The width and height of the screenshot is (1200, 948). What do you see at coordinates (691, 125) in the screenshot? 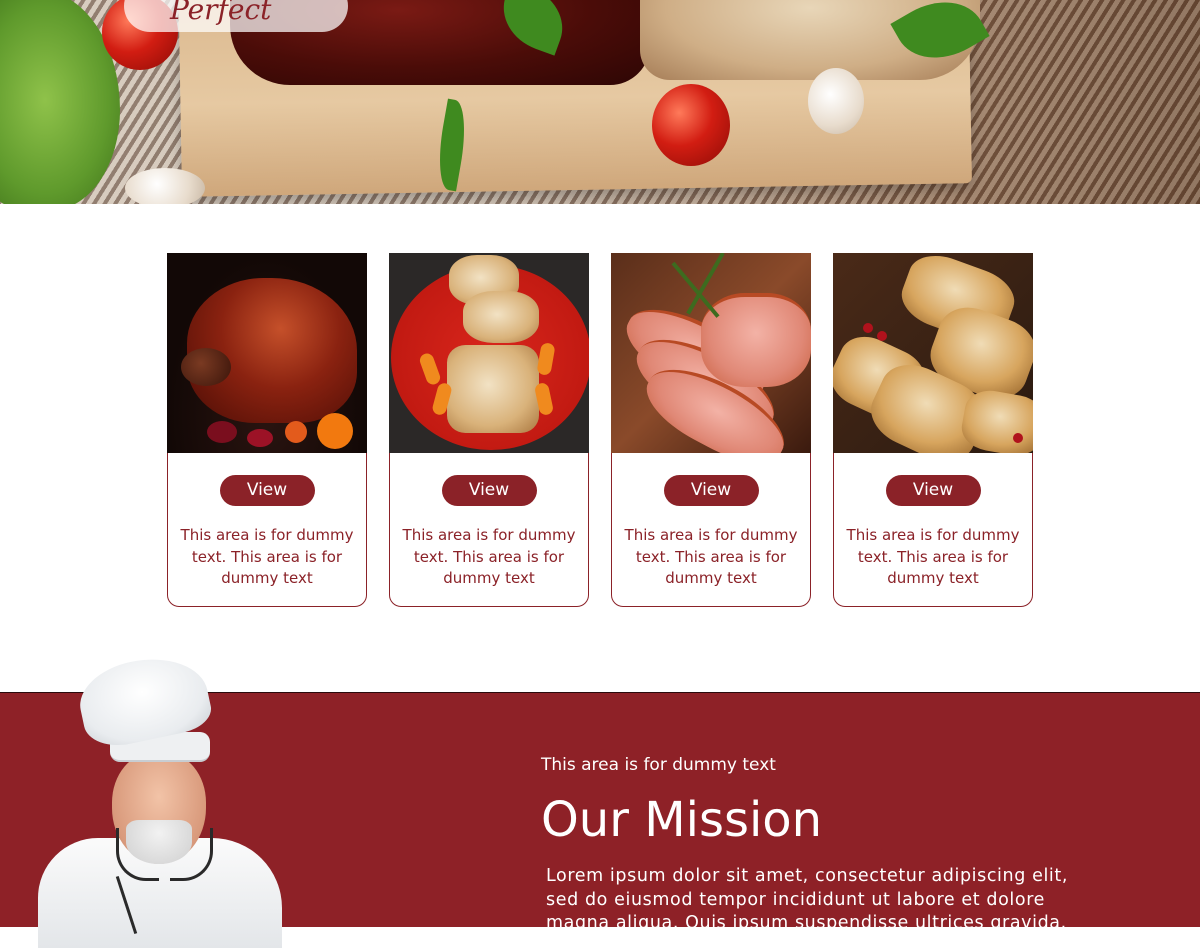
I see `tomato-image` at bounding box center [691, 125].